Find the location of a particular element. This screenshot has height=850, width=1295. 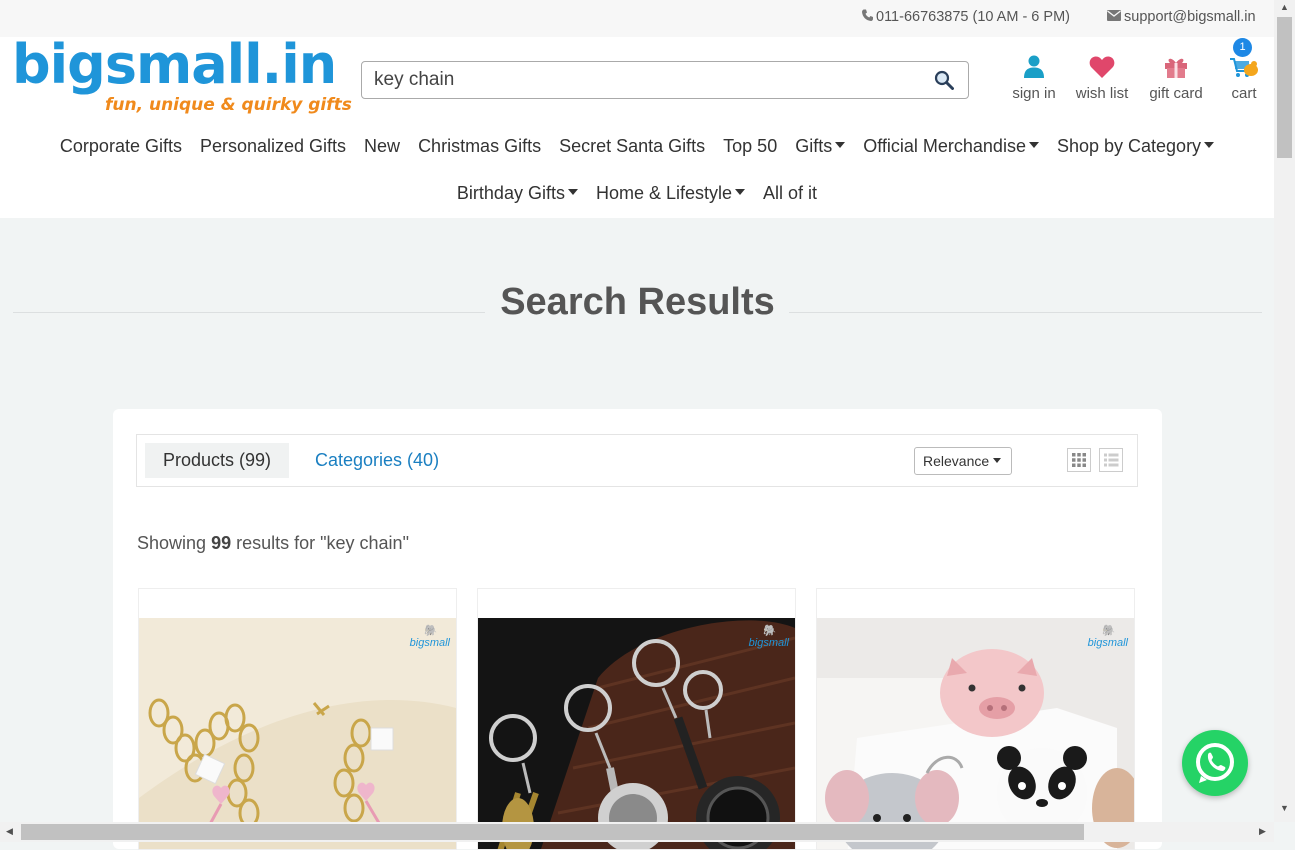

nav-label: Birthday Gifts is located at coordinates (510, 193).